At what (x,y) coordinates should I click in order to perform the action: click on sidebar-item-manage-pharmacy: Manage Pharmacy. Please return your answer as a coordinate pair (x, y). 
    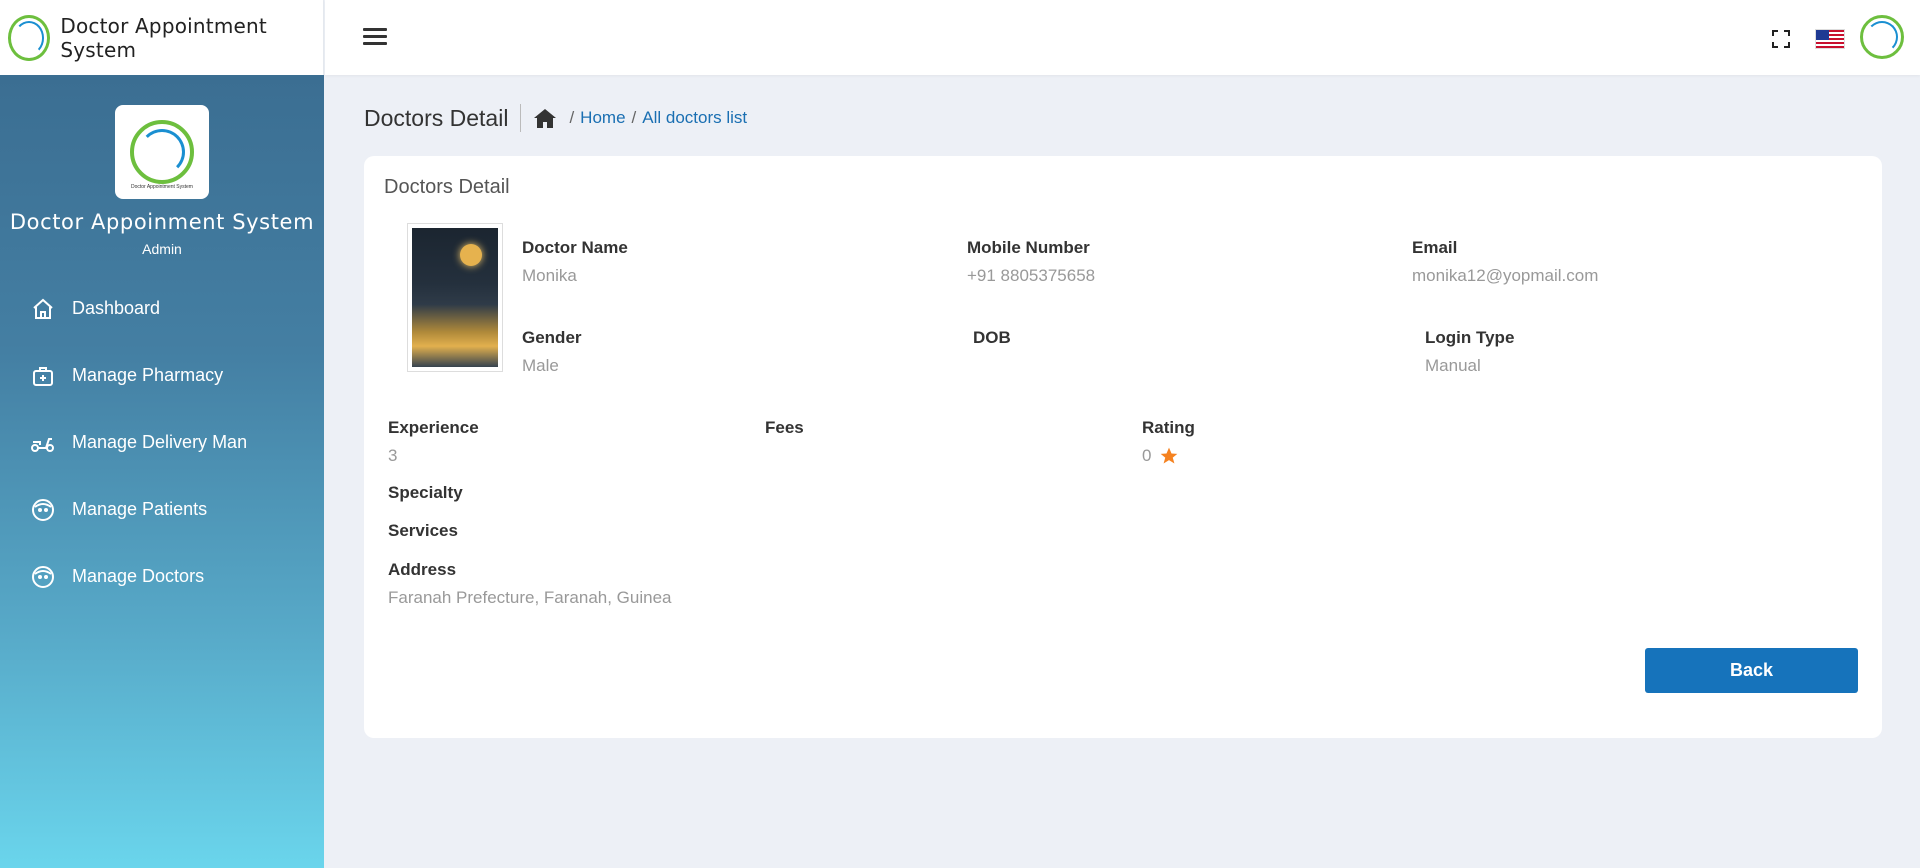
    Looking at the image, I should click on (162, 375).